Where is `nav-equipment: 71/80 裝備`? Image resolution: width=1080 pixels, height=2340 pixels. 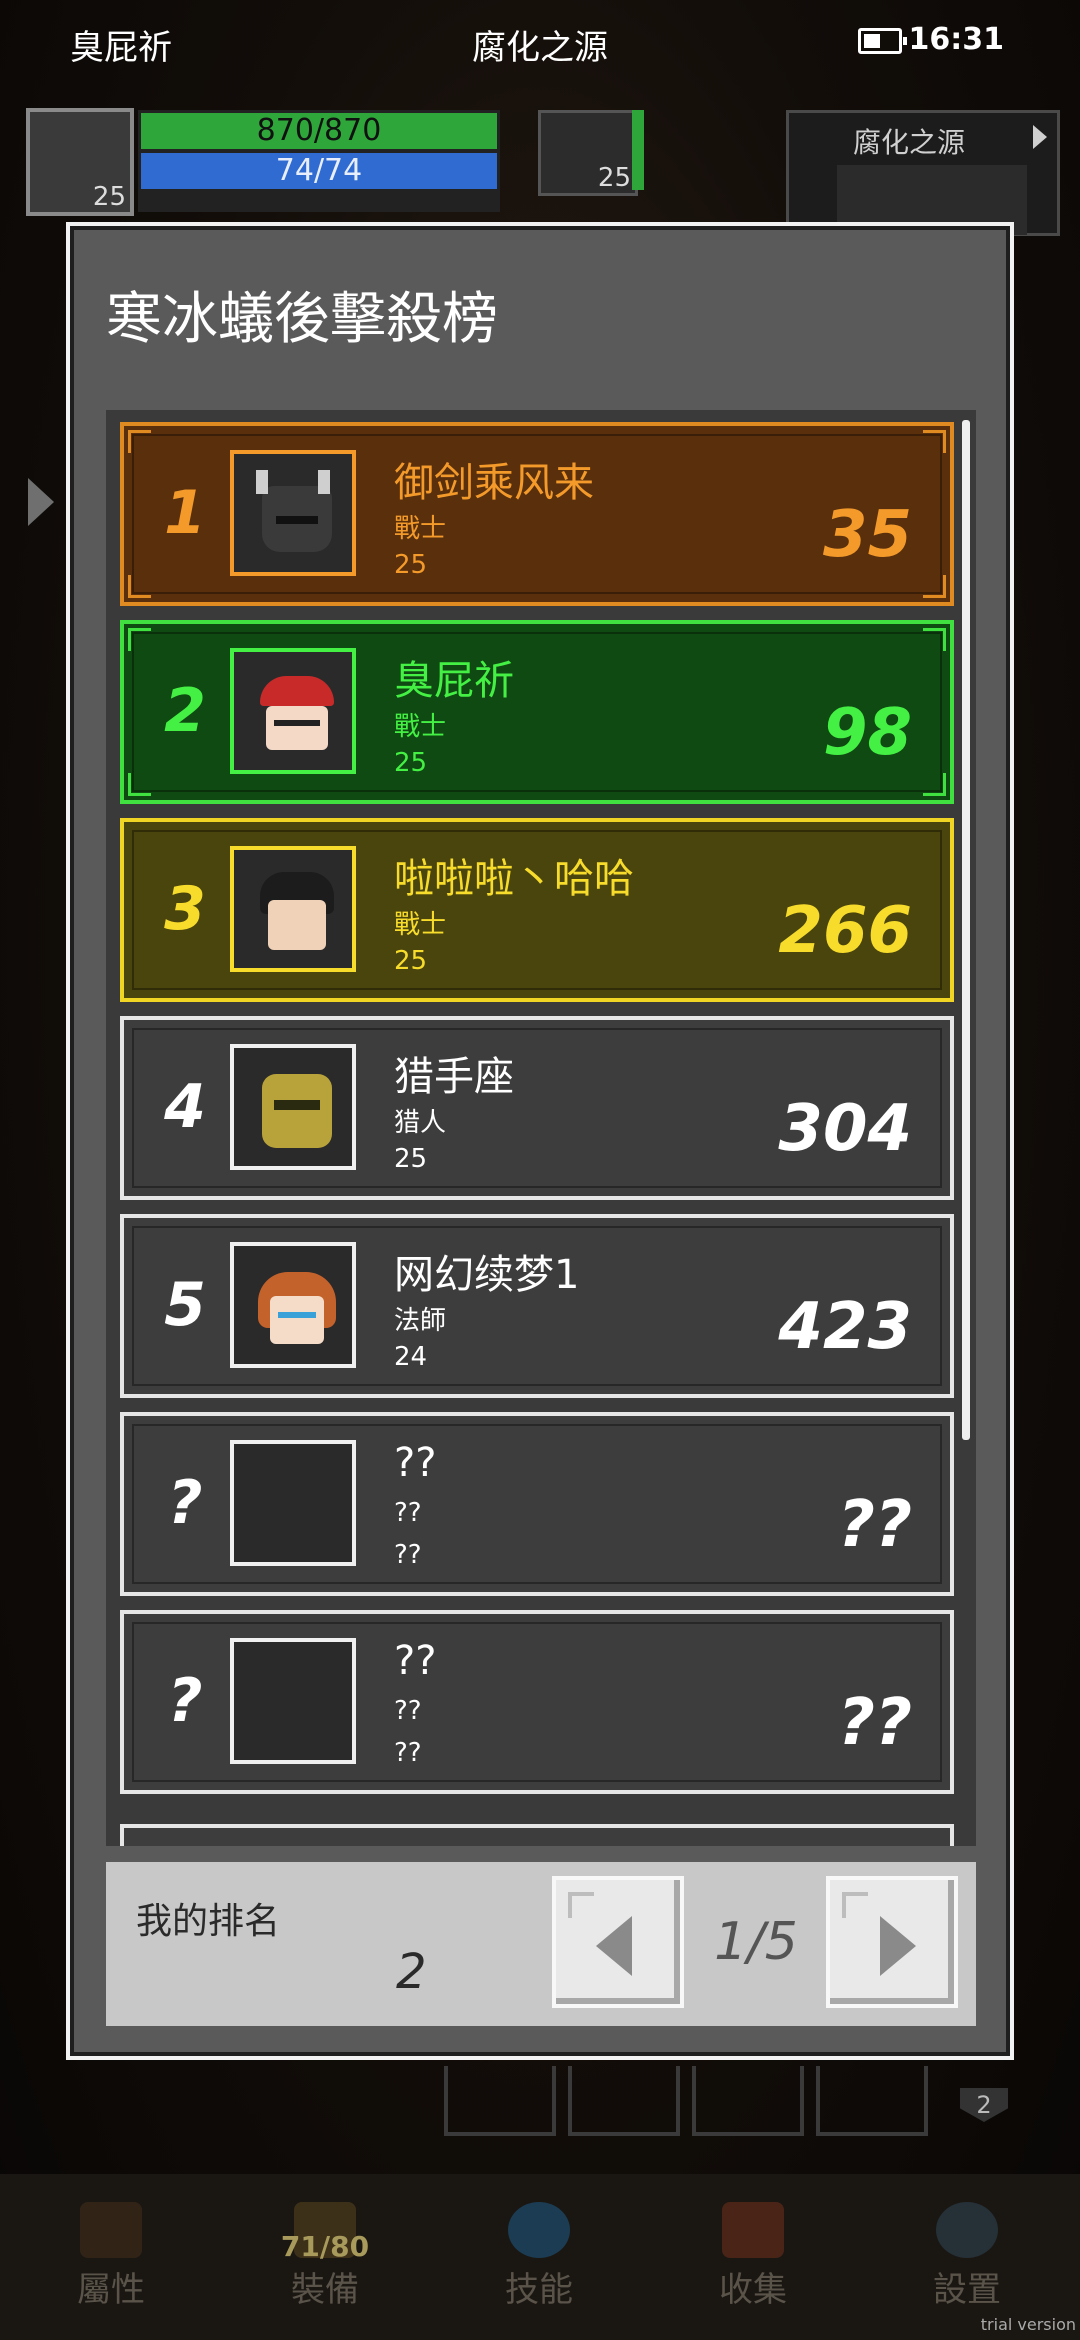 nav-equipment: 71/80 裝備 is located at coordinates (325, 2256).